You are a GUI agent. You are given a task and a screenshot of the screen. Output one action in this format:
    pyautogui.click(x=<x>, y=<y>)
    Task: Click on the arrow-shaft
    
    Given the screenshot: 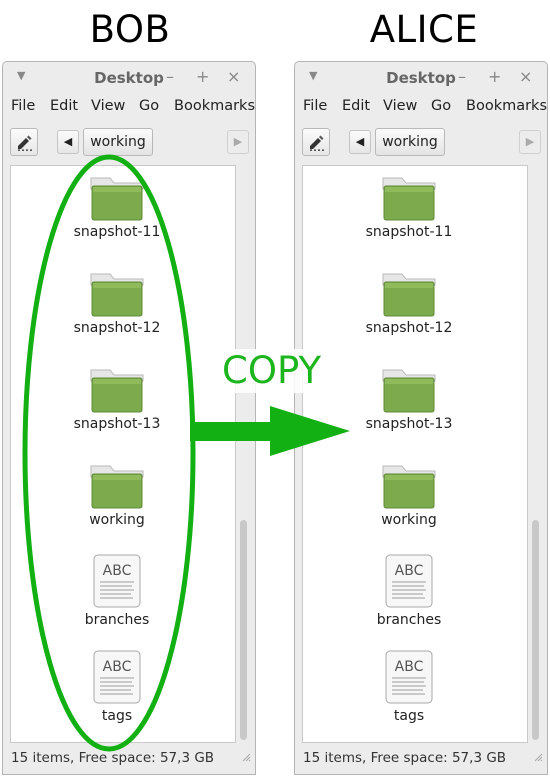 What is the action you would take?
    pyautogui.click(x=231, y=431)
    